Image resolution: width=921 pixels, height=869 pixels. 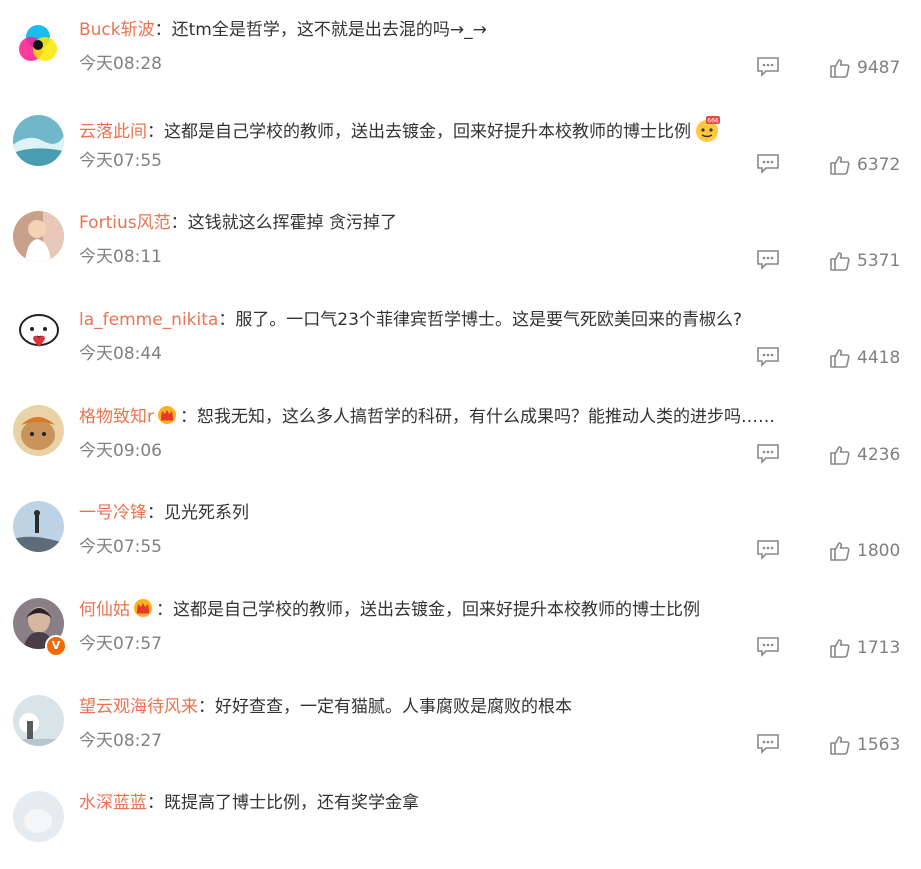 I want to click on comment-time: 今天08:11, so click(x=120, y=257).